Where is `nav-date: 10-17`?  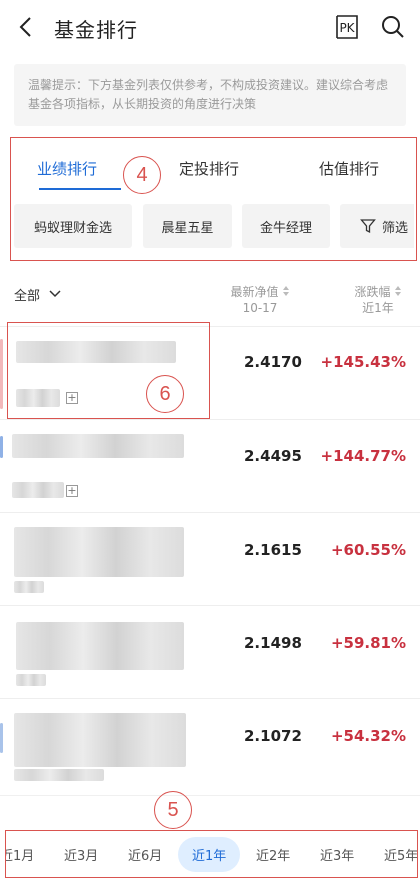
nav-date: 10-17 is located at coordinates (260, 308).